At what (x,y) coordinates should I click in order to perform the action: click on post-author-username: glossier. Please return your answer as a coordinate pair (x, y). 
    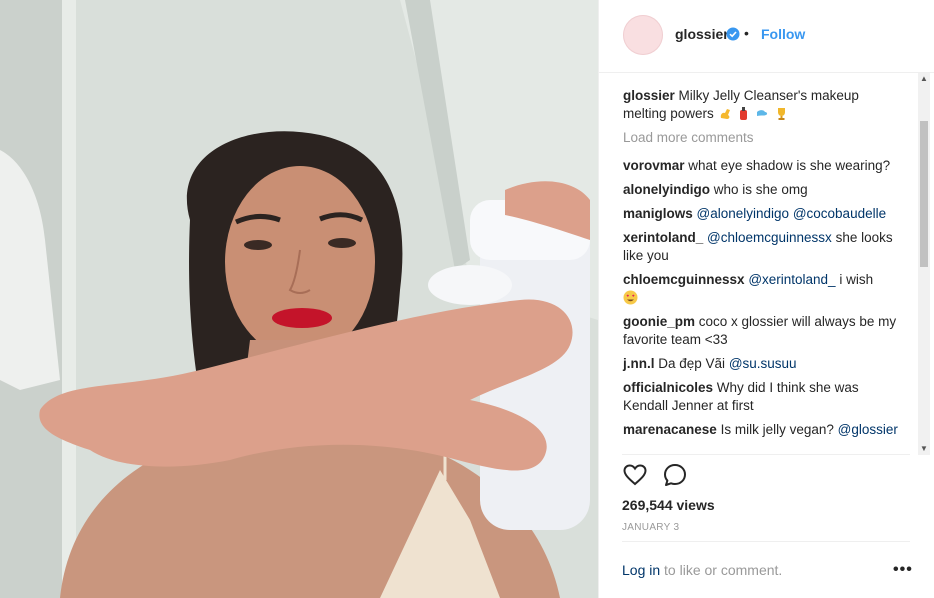
    Looking at the image, I should click on (702, 34).